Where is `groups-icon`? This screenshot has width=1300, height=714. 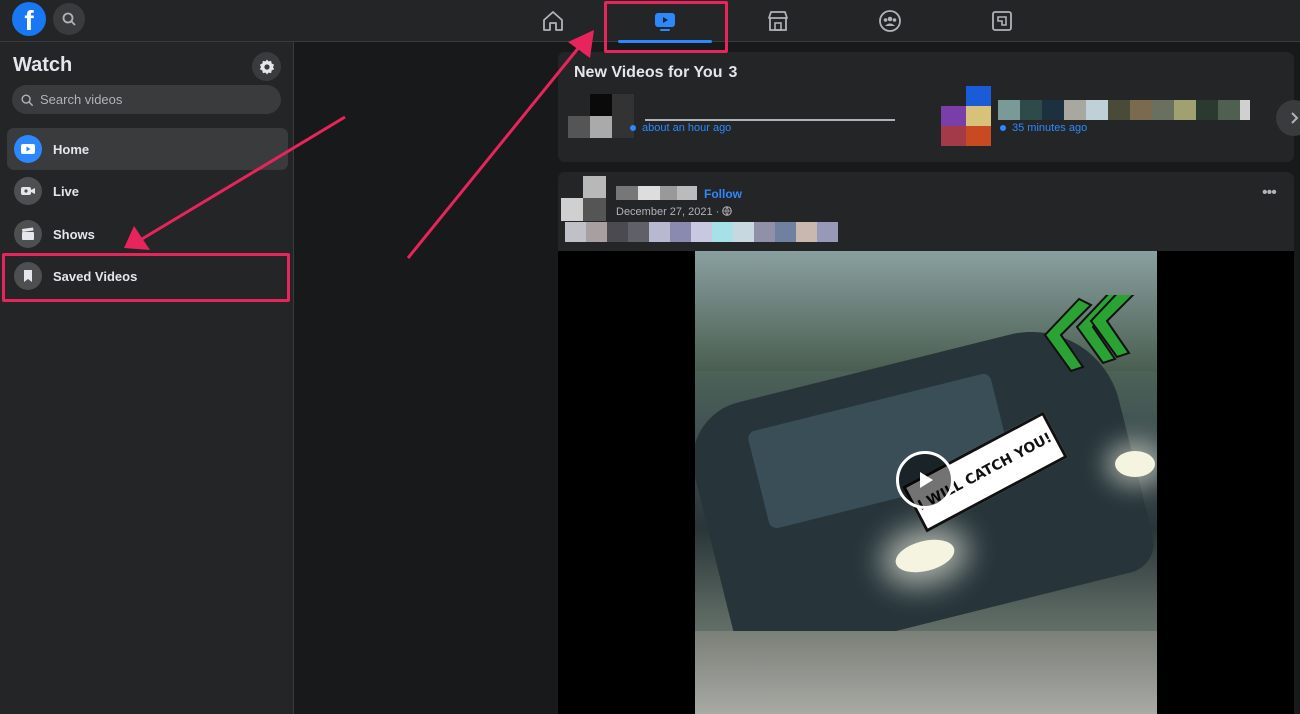
groups-icon is located at coordinates (890, 21).